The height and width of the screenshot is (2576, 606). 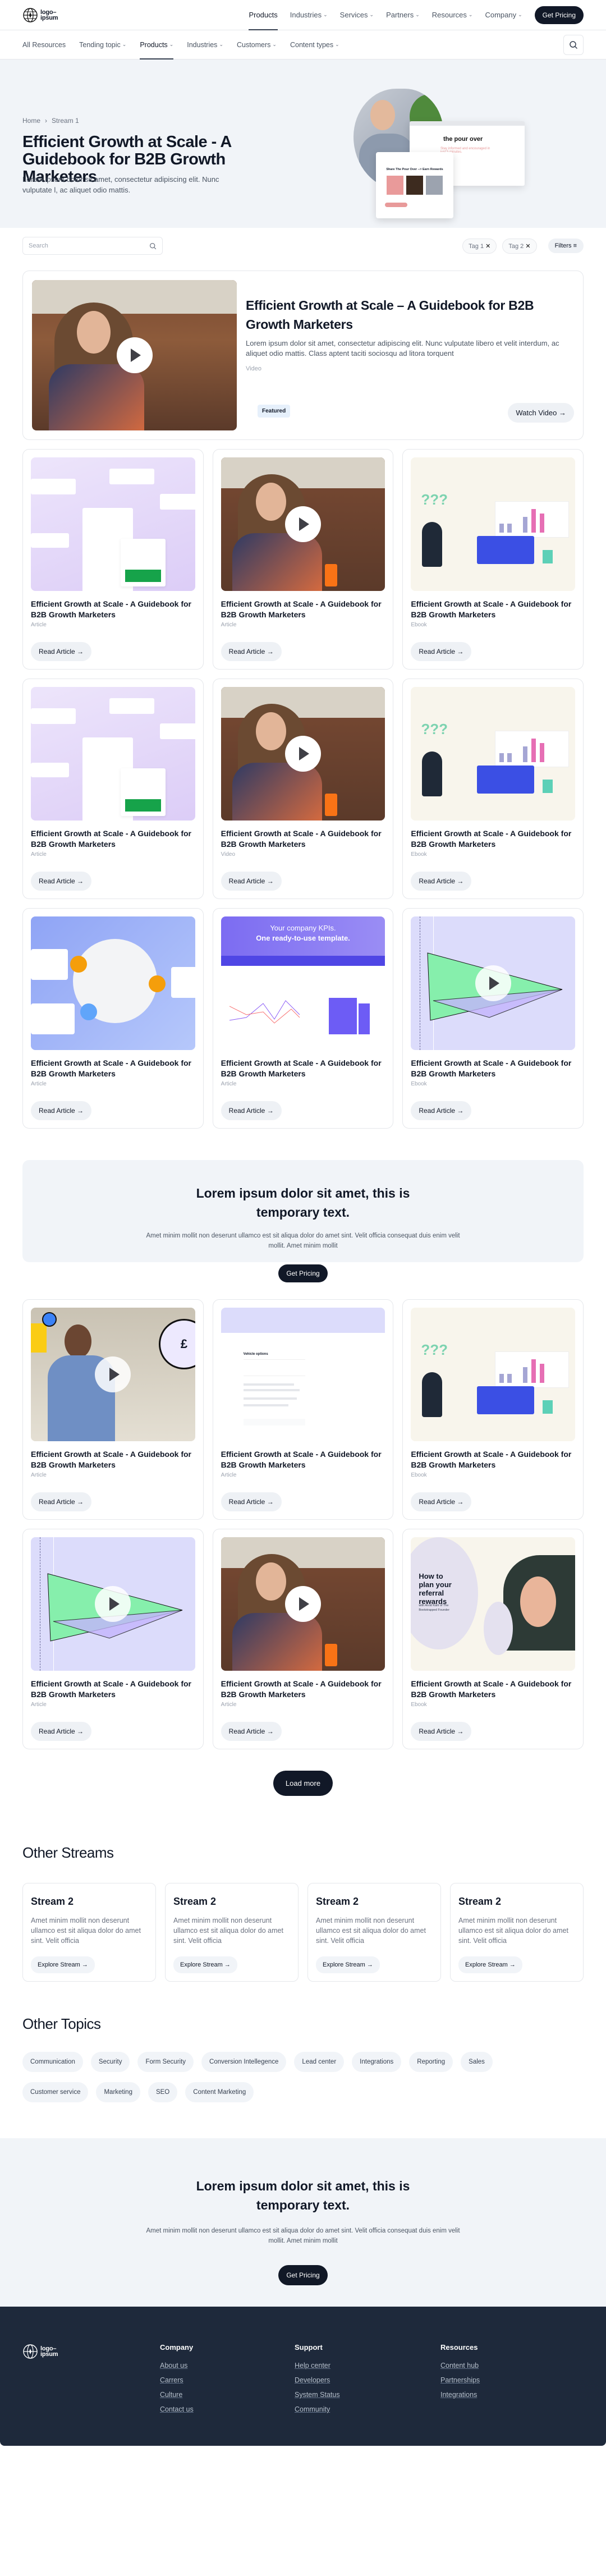 What do you see at coordinates (317, 2365) in the screenshot?
I see `footer-link: Help center` at bounding box center [317, 2365].